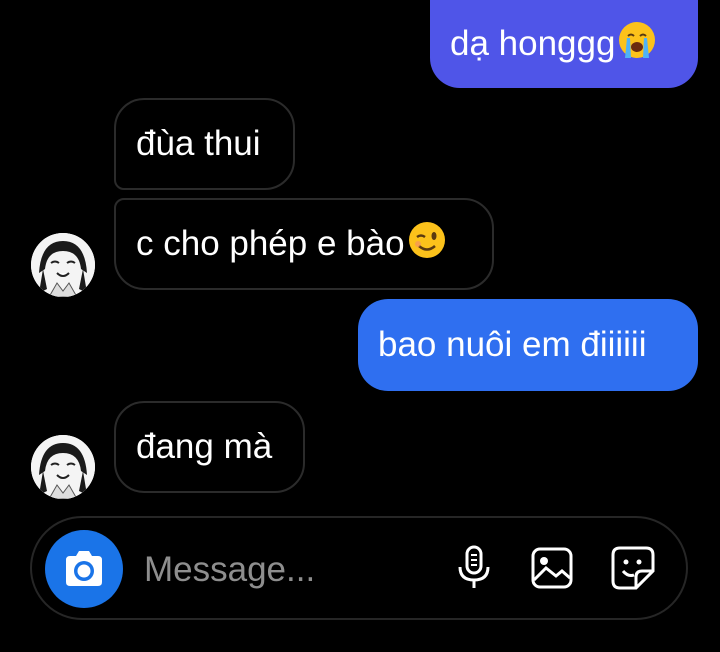  I want to click on message-bubble-outgoing: dạ honggg, so click(564, 44).